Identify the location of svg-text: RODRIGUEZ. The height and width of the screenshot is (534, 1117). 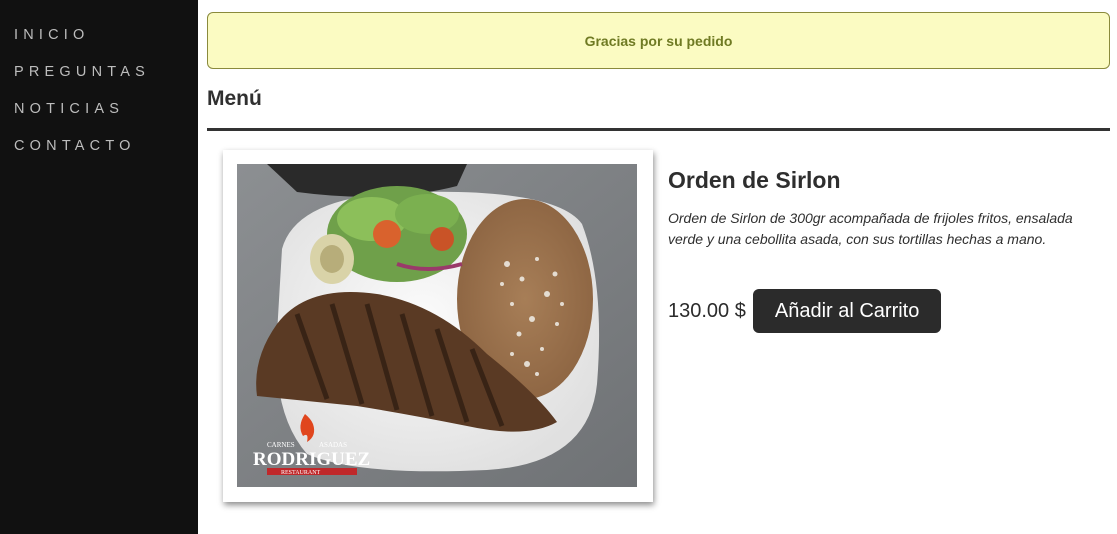
(311, 459).